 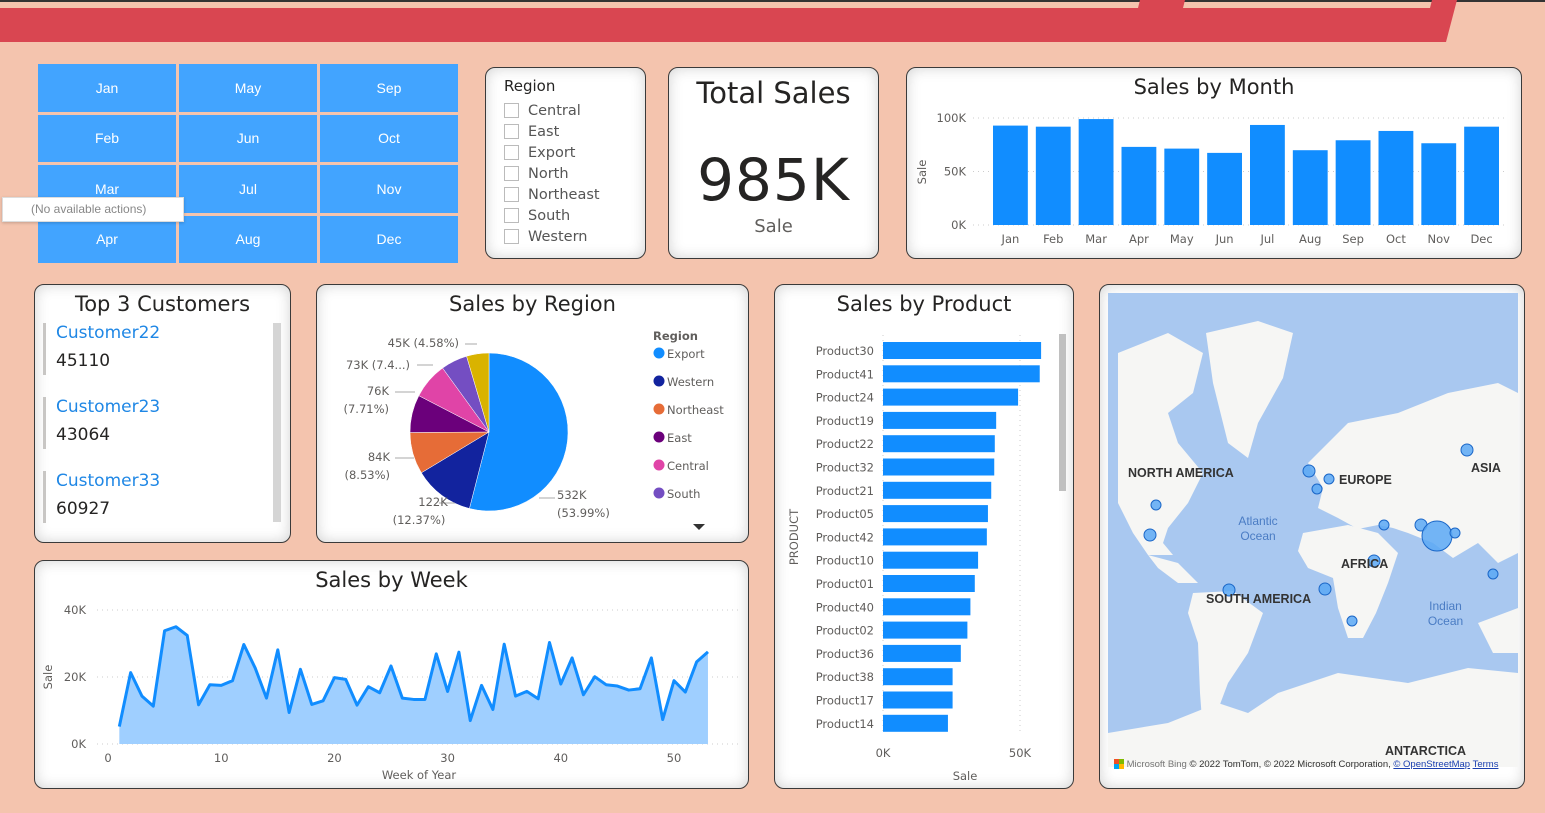 I want to click on bar-mar, so click(x=1096, y=172).